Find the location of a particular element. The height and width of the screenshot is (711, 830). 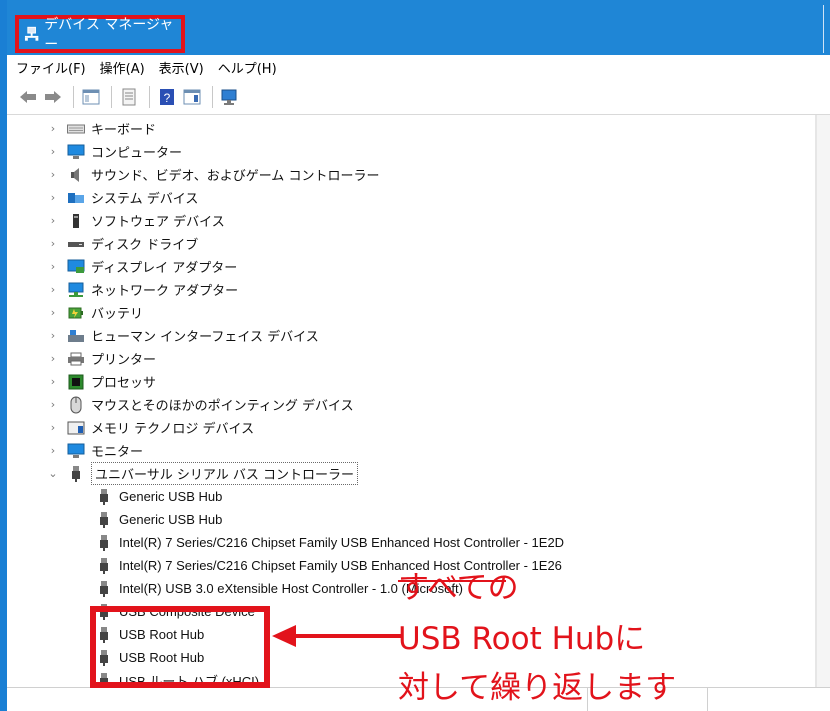

vertical-scrollbar is located at coordinates (823, 401).